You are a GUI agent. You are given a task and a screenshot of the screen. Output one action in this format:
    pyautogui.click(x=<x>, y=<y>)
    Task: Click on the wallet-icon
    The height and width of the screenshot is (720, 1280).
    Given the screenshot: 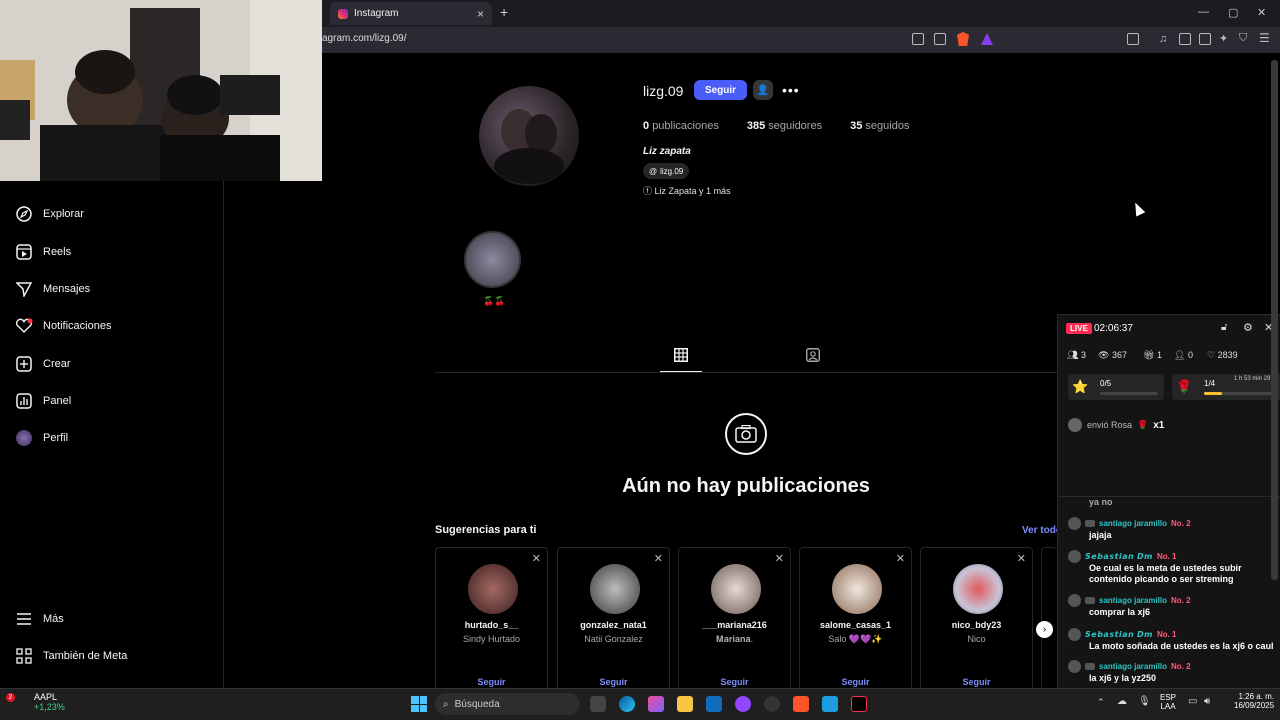 What is the action you would take?
    pyautogui.click(x=1205, y=39)
    